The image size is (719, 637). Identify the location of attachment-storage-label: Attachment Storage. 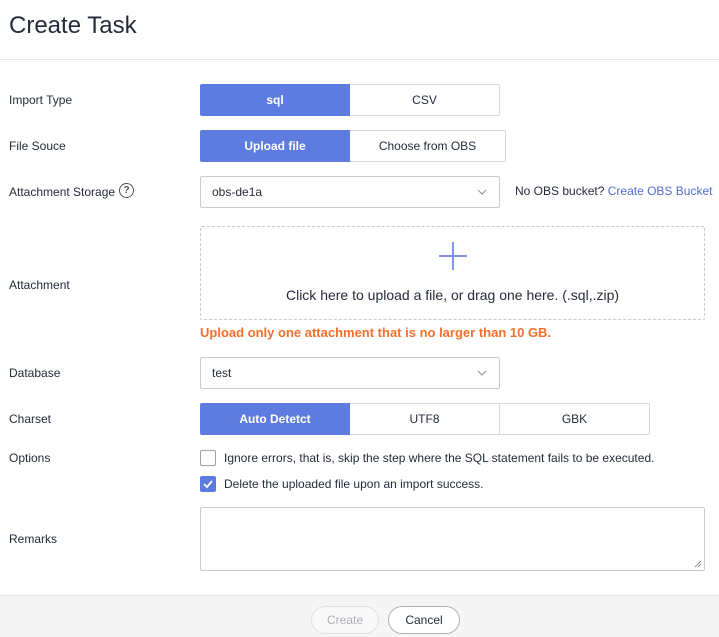
(62, 192).